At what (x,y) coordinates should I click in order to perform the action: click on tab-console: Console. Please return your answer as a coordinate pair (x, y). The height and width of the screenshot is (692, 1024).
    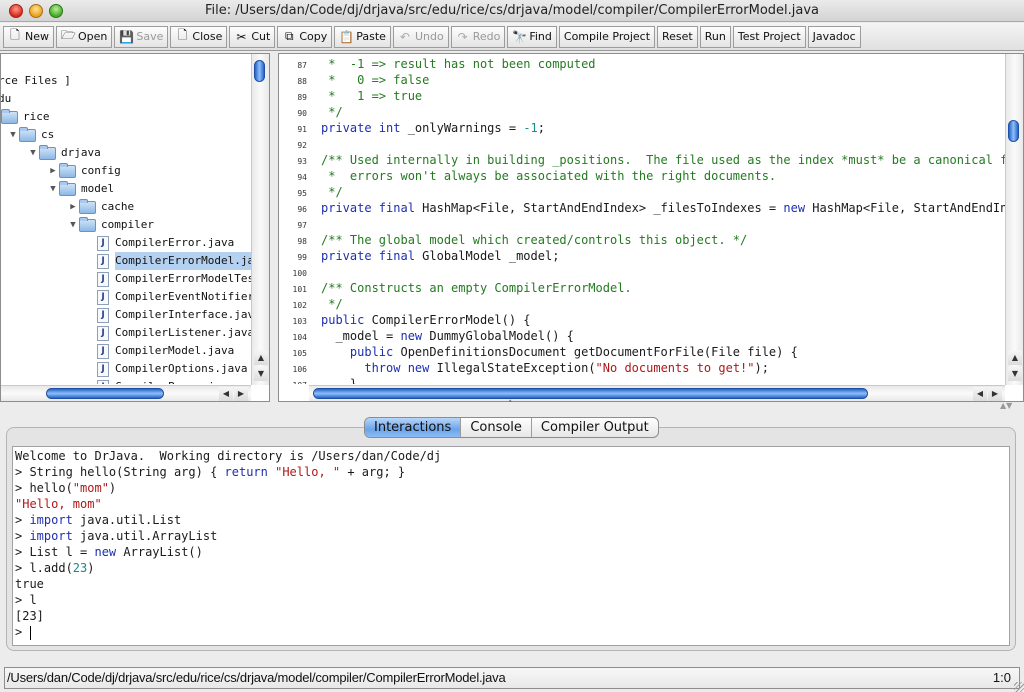
    Looking at the image, I should click on (496, 427).